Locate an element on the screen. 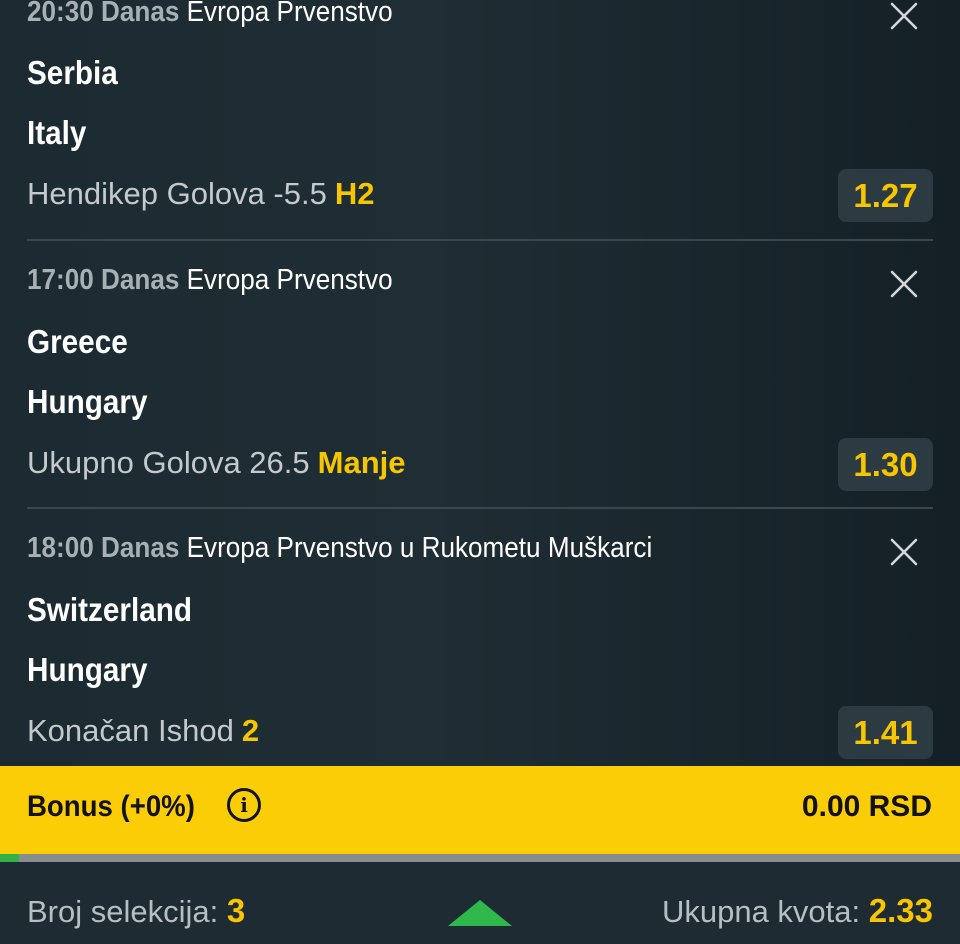  home-team: Greece is located at coordinates (77, 341).